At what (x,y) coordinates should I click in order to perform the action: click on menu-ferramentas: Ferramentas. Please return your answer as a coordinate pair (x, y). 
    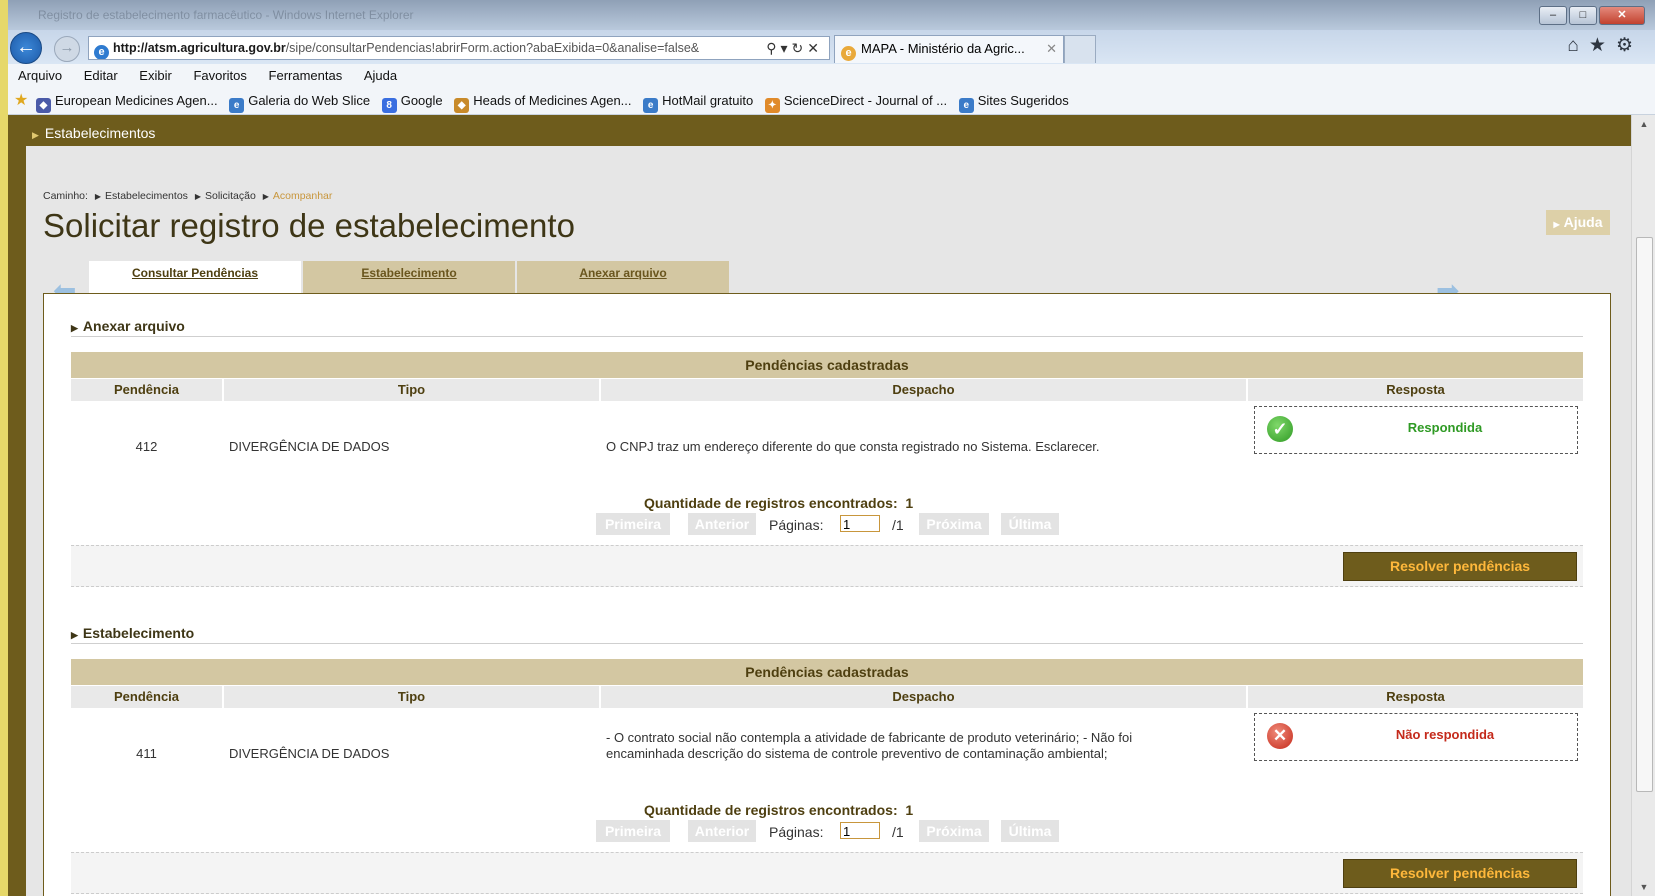
    Looking at the image, I should click on (306, 76).